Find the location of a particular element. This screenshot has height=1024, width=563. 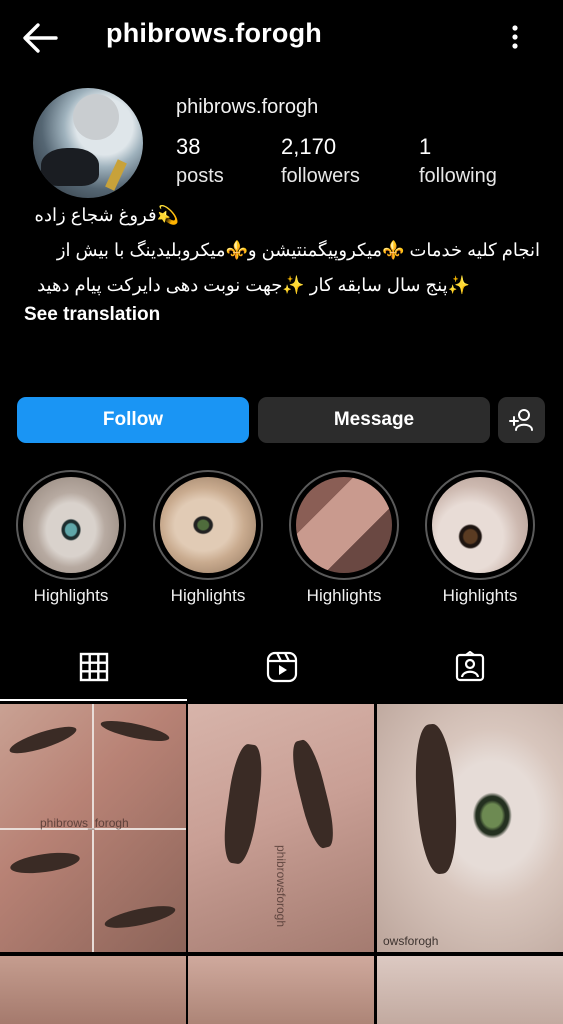

watermark: phibrows_forogh is located at coordinates (84, 823).